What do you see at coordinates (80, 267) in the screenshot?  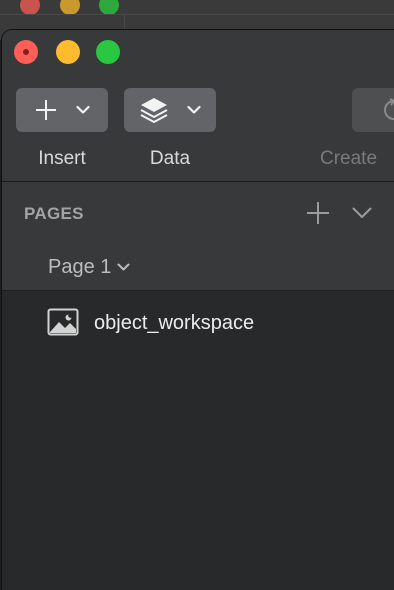 I see `current-page-label: Page 1` at bounding box center [80, 267].